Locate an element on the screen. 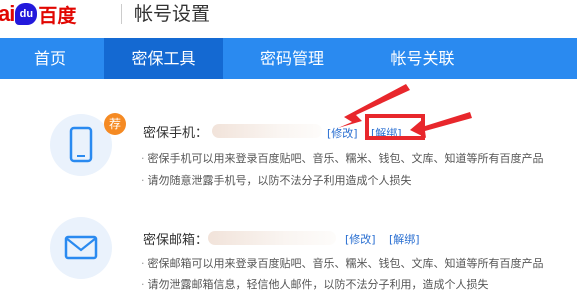  recommended-badge: 荐 is located at coordinates (115, 124).